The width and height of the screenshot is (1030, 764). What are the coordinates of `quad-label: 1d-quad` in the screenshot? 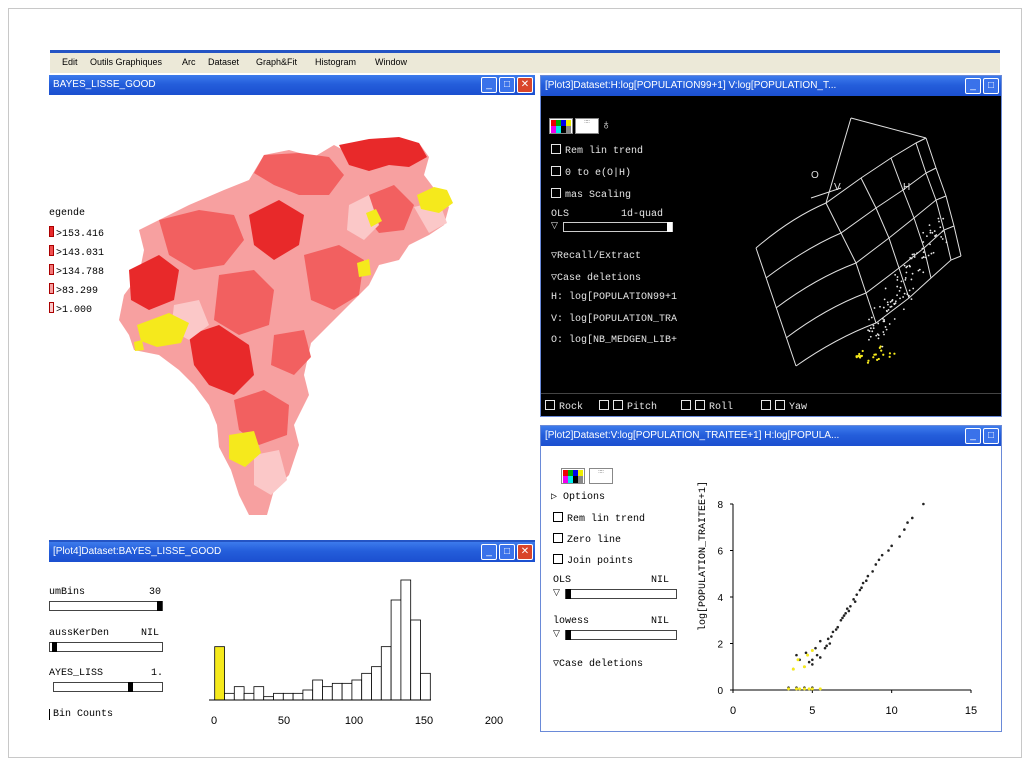 It's located at (642, 214).